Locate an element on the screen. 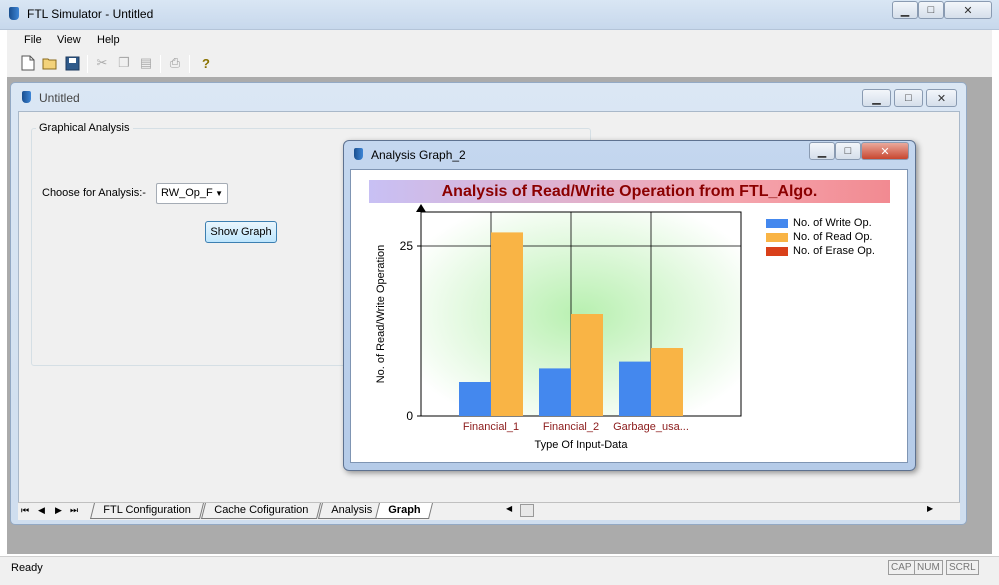  paste-icon: ▤ is located at coordinates (146, 63).